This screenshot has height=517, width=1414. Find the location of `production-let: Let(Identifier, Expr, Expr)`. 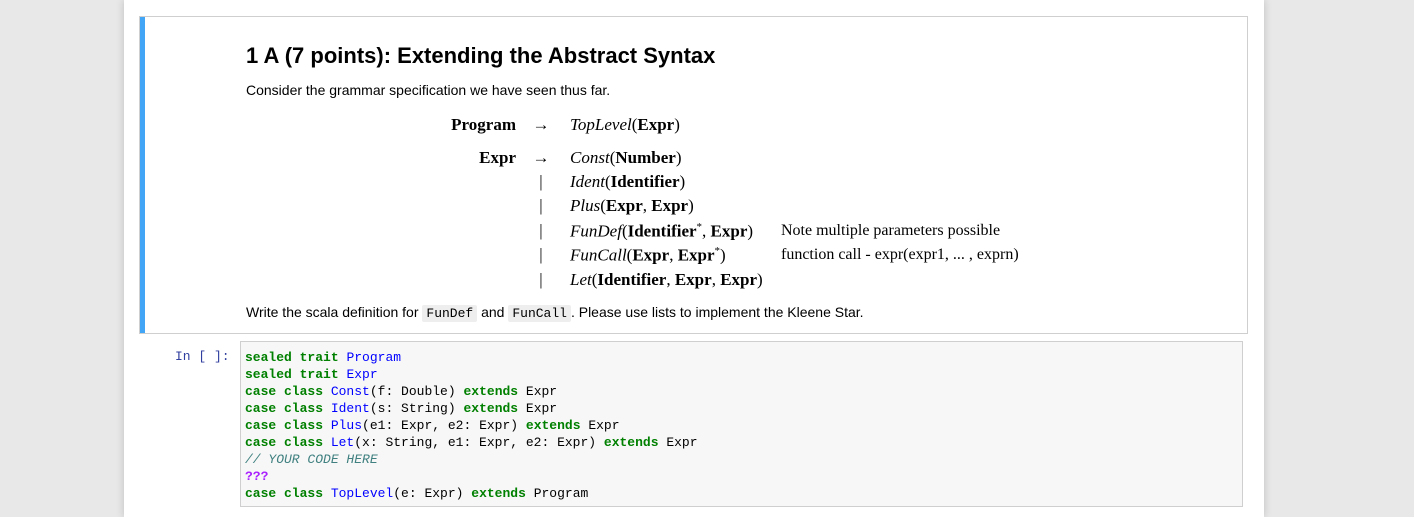

production-let: Let(Identifier, Expr, Expr) is located at coordinates (666, 279).